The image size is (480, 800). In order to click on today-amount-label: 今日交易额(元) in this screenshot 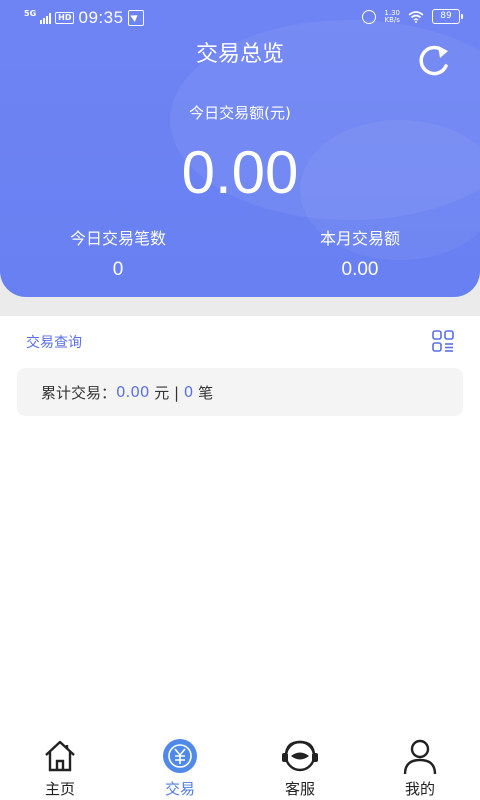, I will do `click(240, 113)`.